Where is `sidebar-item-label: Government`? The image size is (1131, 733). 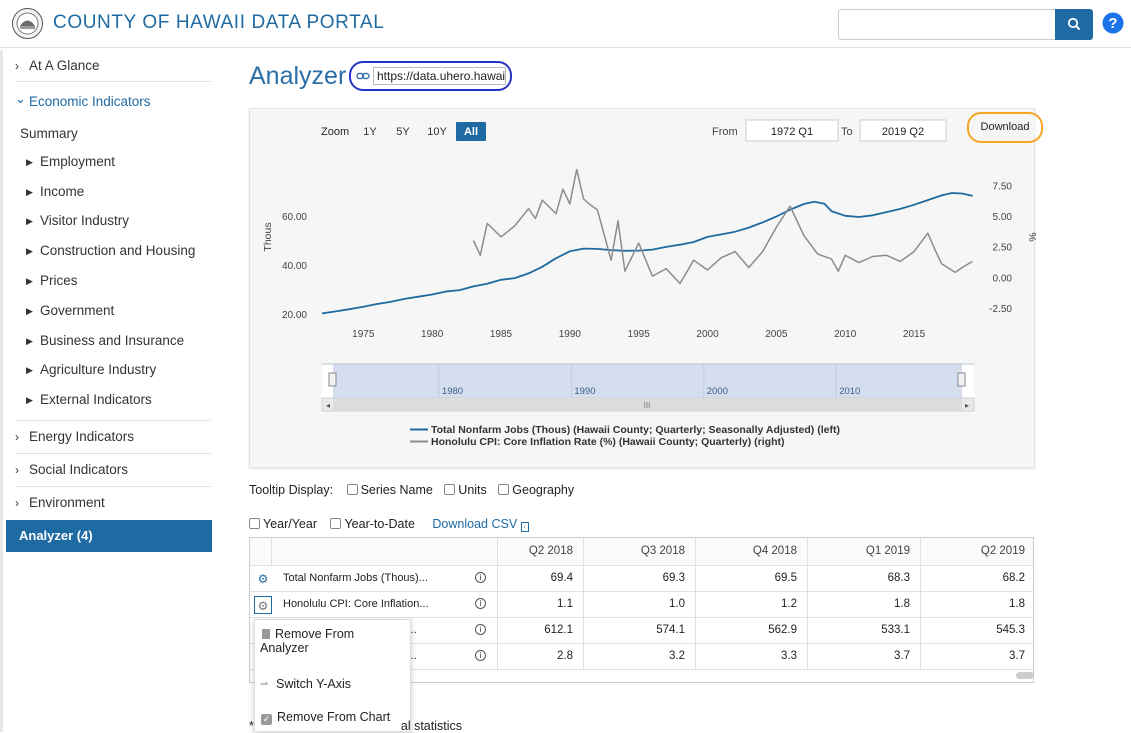
sidebar-item-label: Government is located at coordinates (77, 310).